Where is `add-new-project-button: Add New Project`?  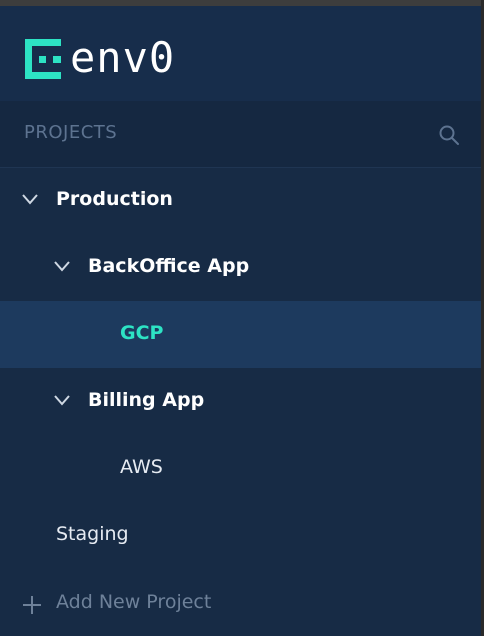 add-new-project-button: Add New Project is located at coordinates (240, 603).